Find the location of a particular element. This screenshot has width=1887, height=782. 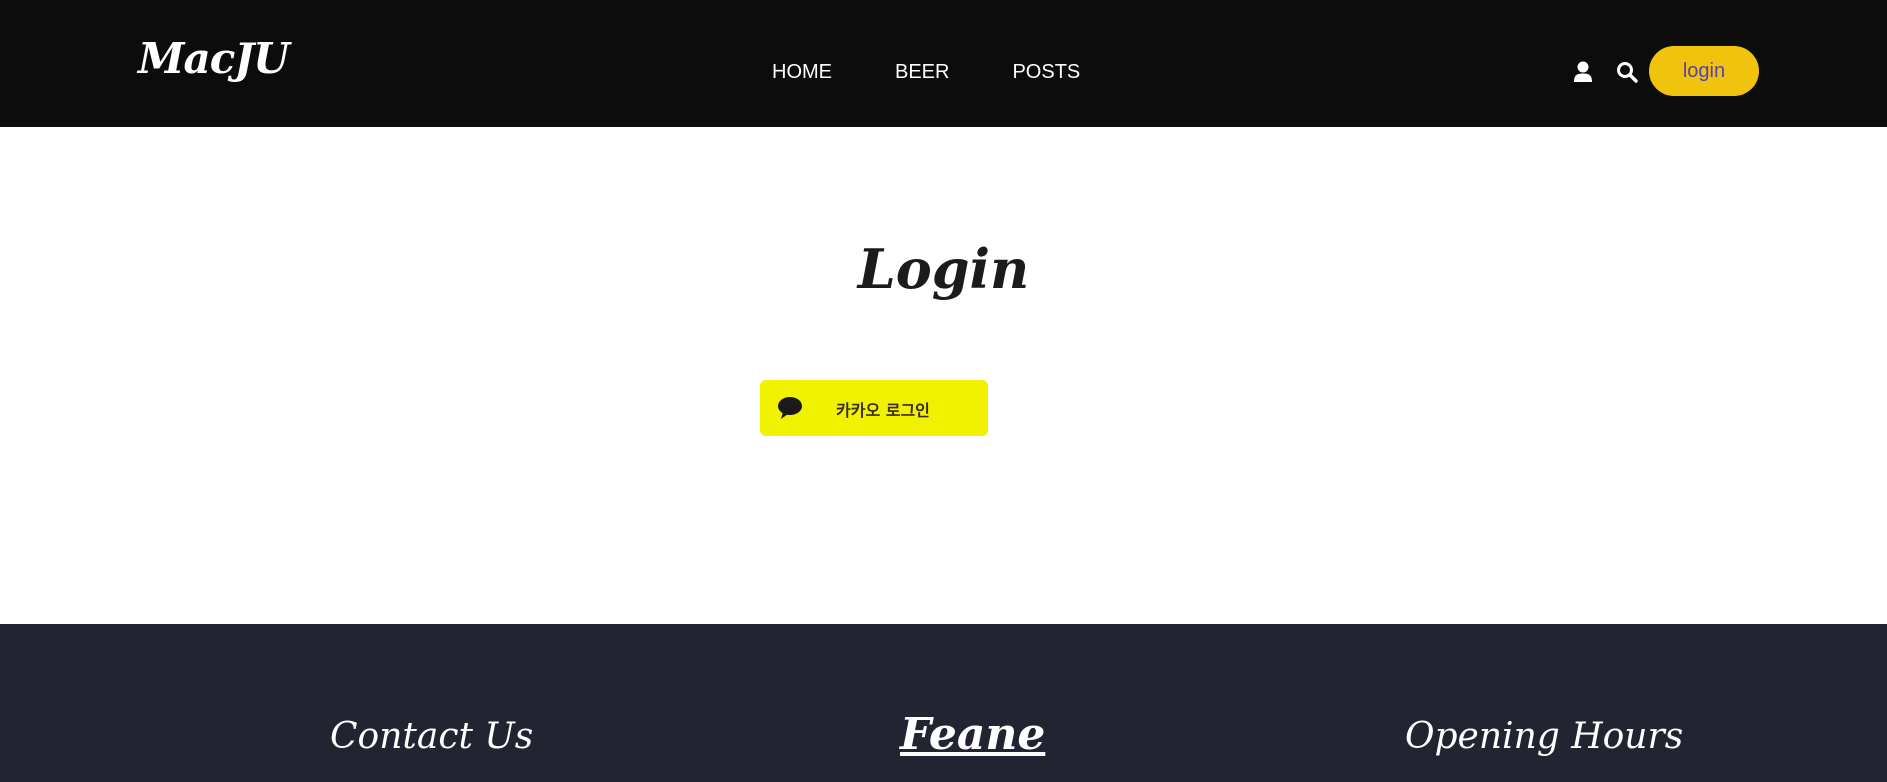

page-title: Login is located at coordinates (943, 269).